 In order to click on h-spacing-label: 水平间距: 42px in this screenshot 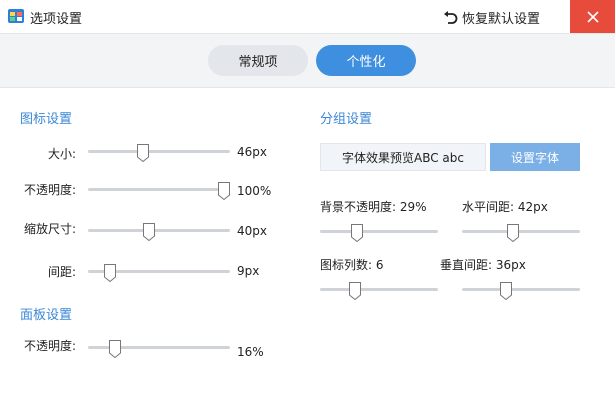, I will do `click(505, 207)`.